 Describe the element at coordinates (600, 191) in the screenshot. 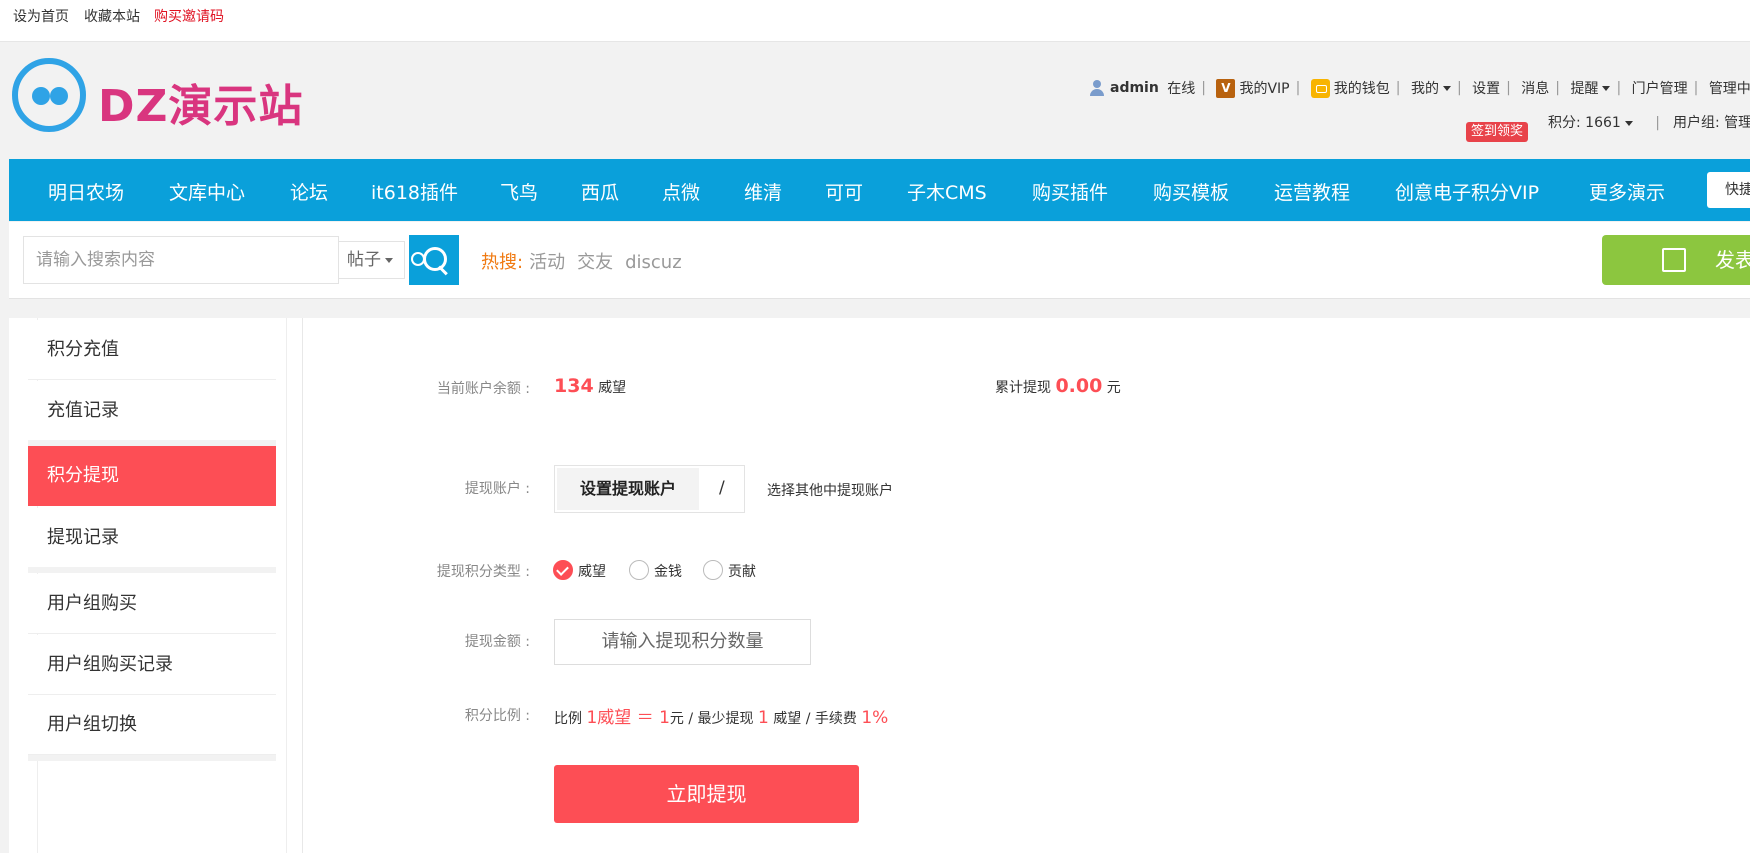

I see `nav-item-xigua: 西瓜` at that location.